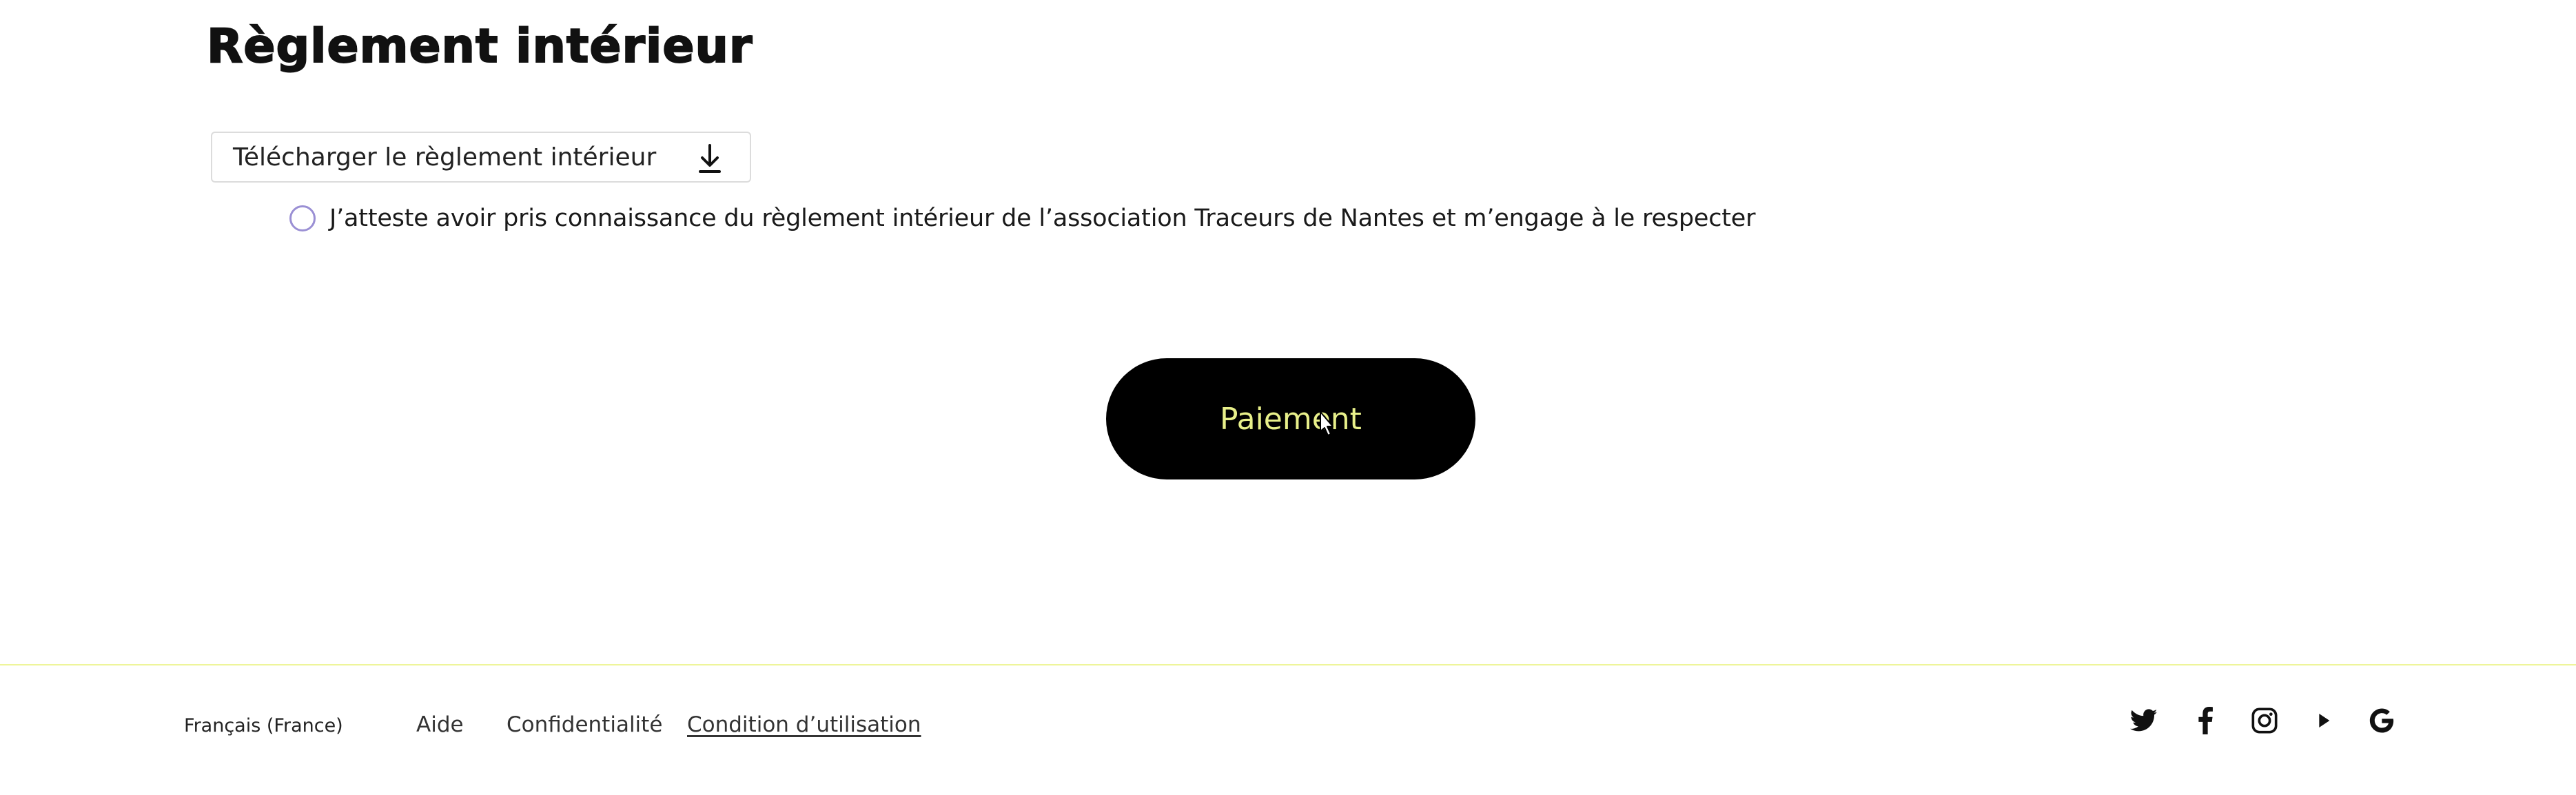  Describe the element at coordinates (584, 724) in the screenshot. I see `footer-link-privacy: Confidentialité` at that location.